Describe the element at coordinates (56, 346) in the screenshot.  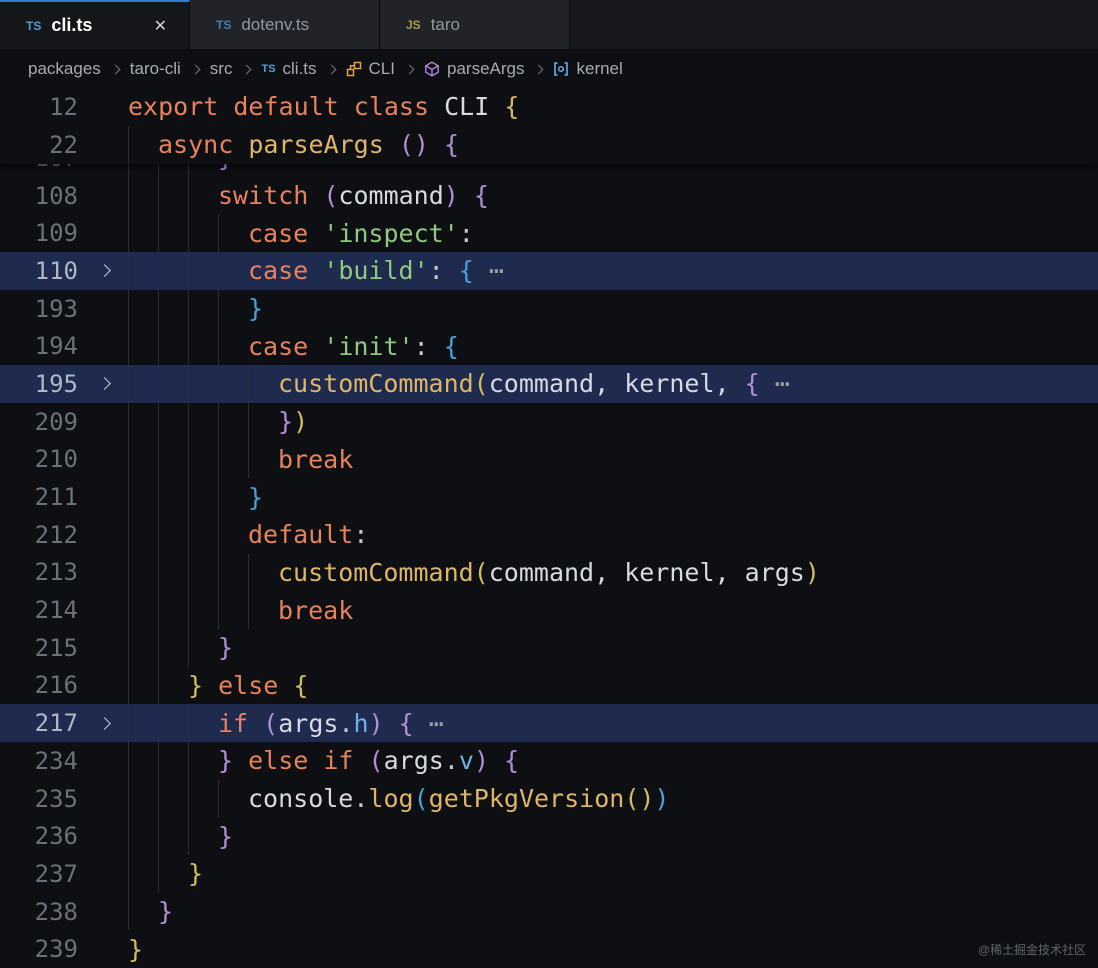
I see `line-number: 194` at that location.